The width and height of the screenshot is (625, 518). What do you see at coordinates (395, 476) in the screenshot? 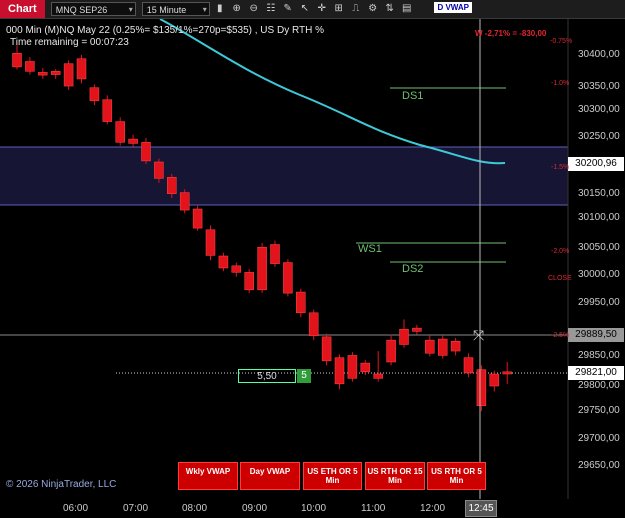
I see `us-rth-or-15-button: US RTH OR 15 Min` at bounding box center [395, 476].